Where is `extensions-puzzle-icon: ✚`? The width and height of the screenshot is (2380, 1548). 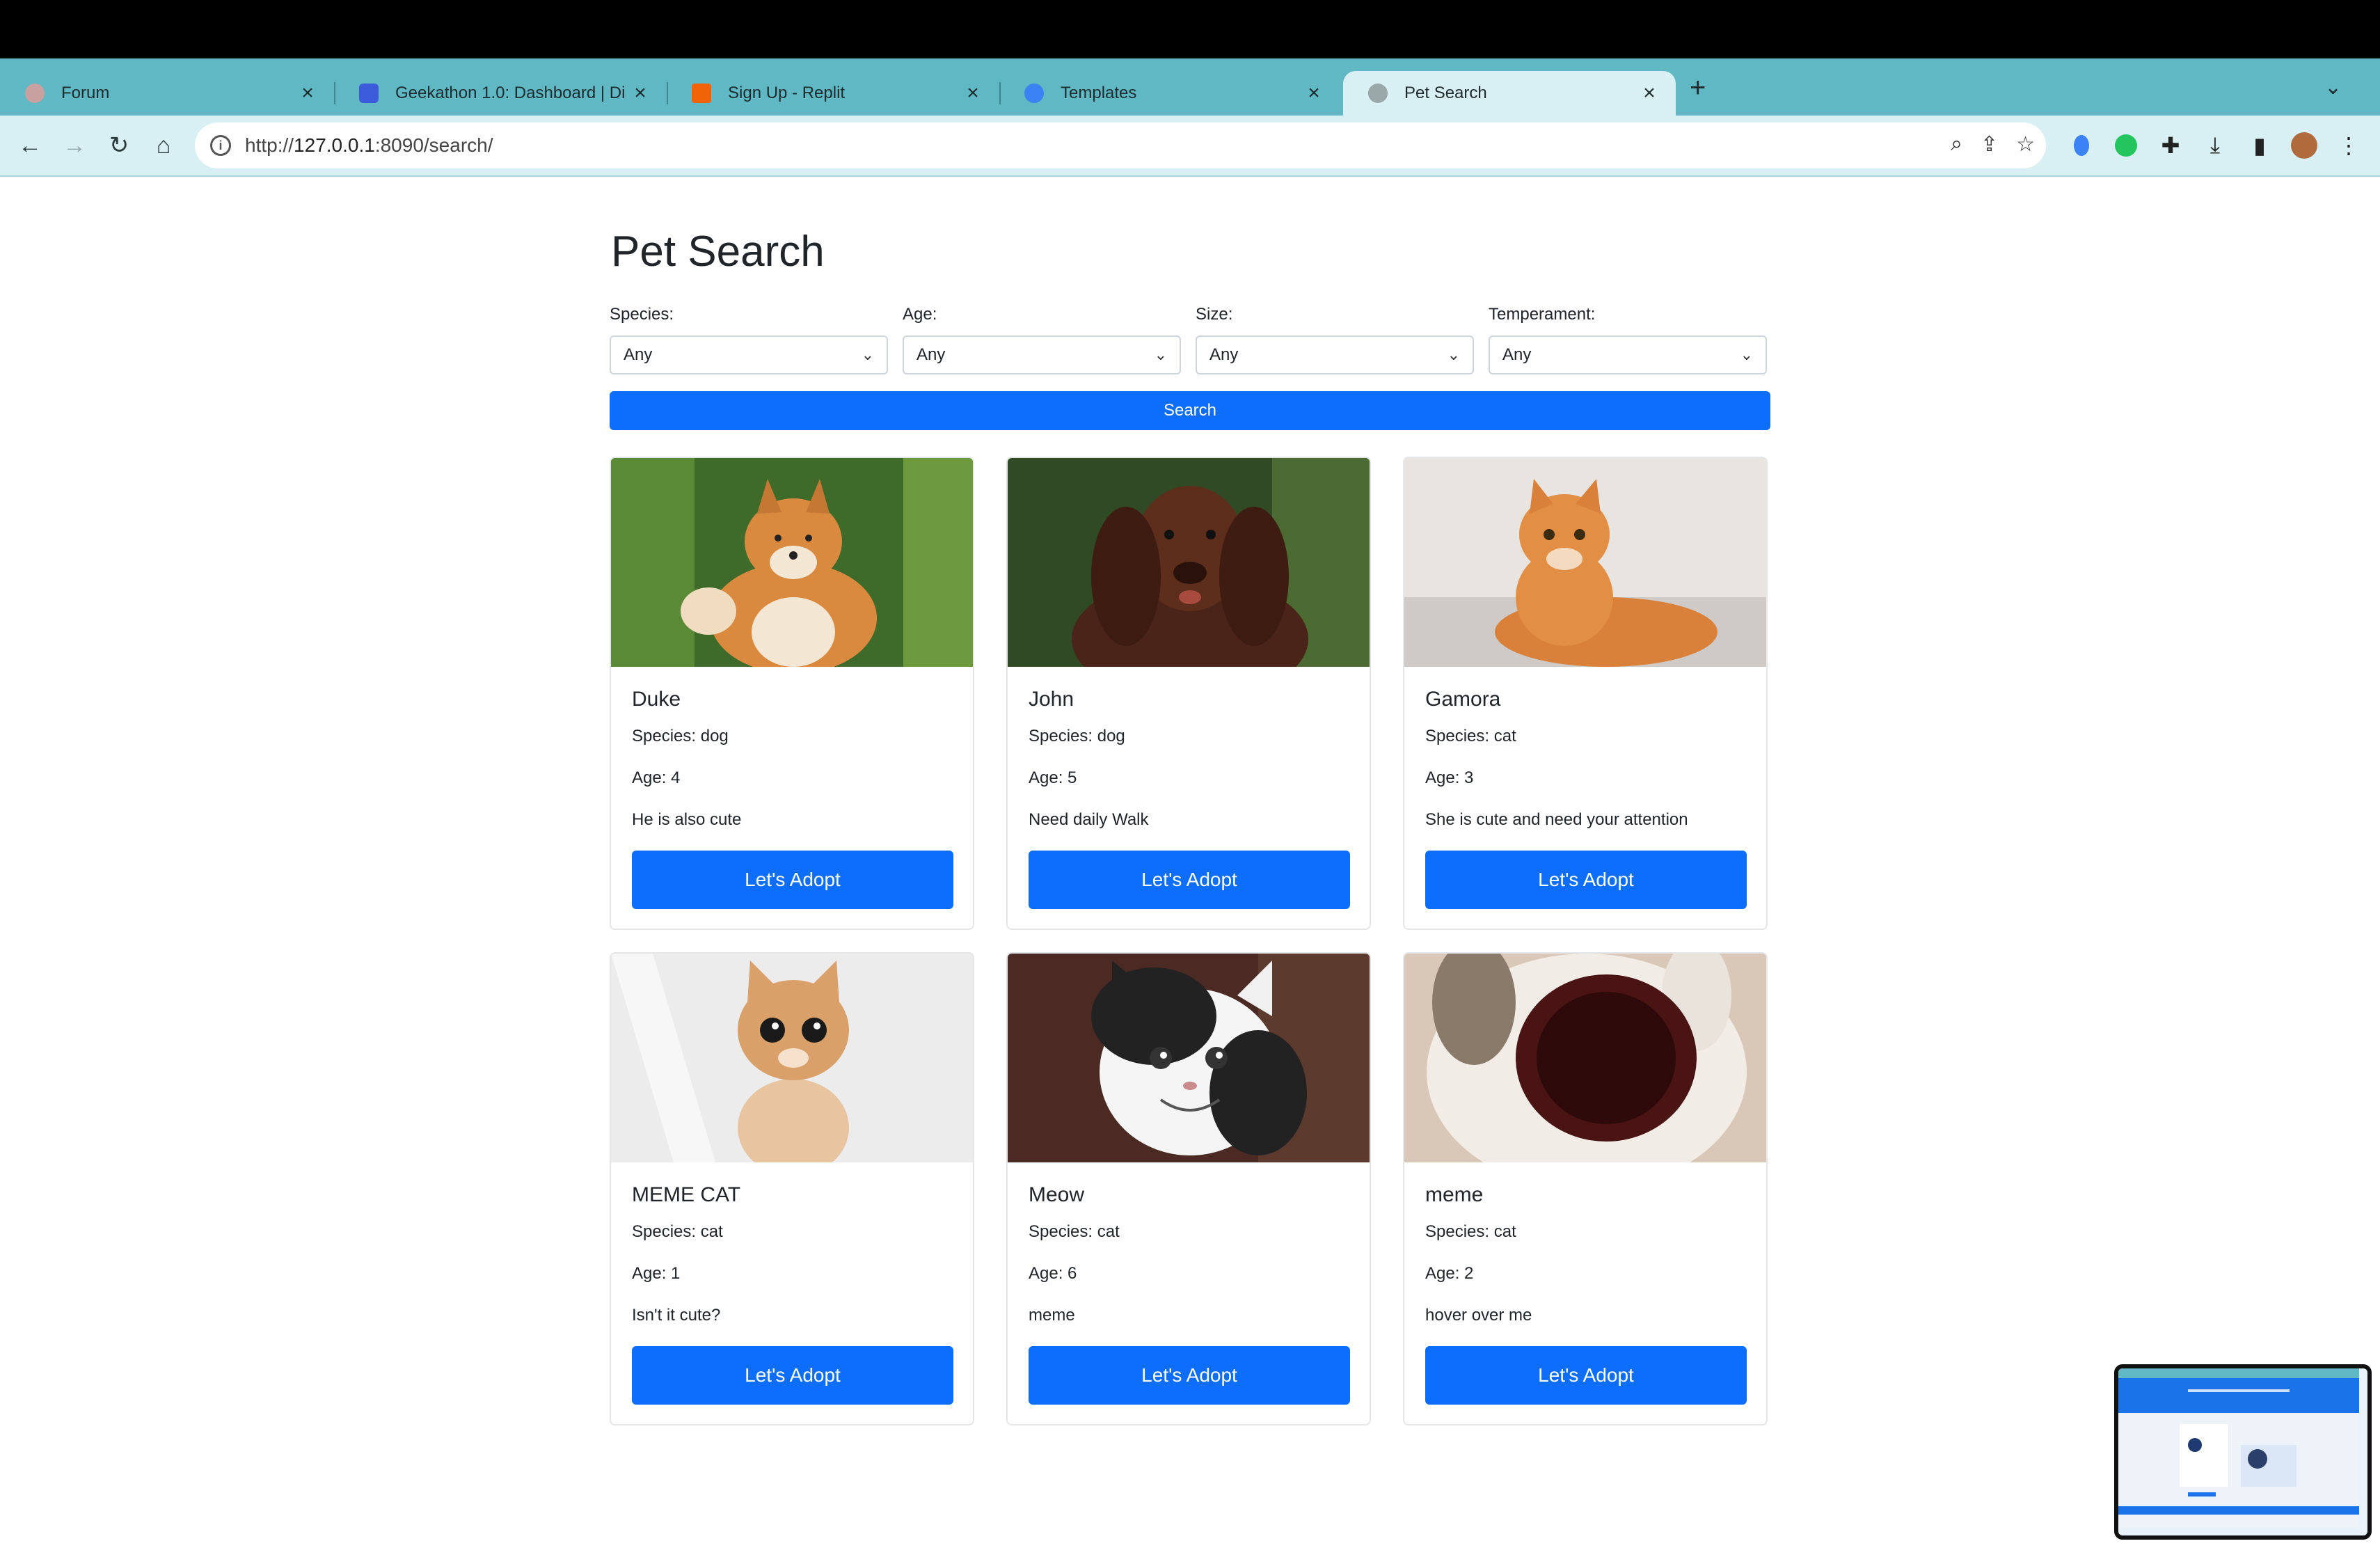
extensions-puzzle-icon: ✚ is located at coordinates (2170, 145).